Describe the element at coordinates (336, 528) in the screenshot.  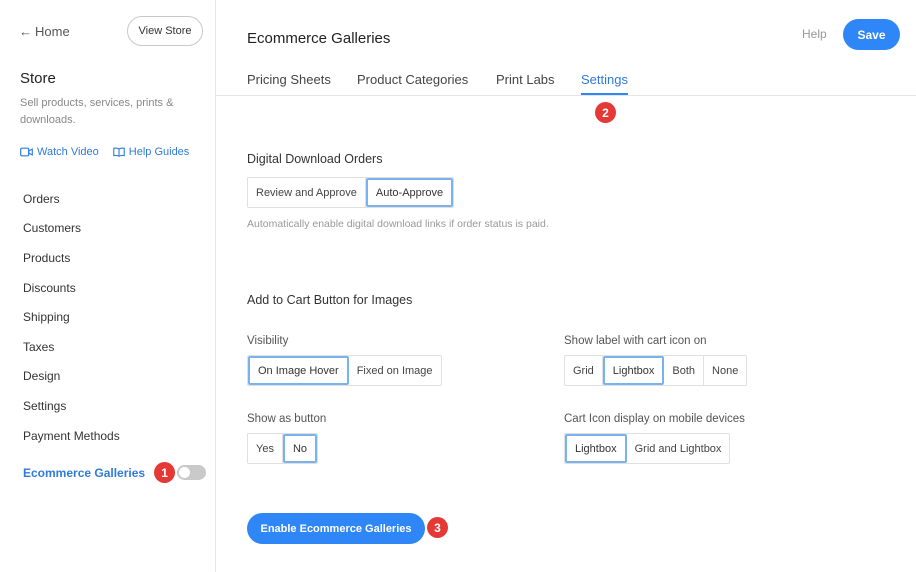
I see `enable-ecommerce-galleries-button: Enable Ecommerce Galleries` at that location.